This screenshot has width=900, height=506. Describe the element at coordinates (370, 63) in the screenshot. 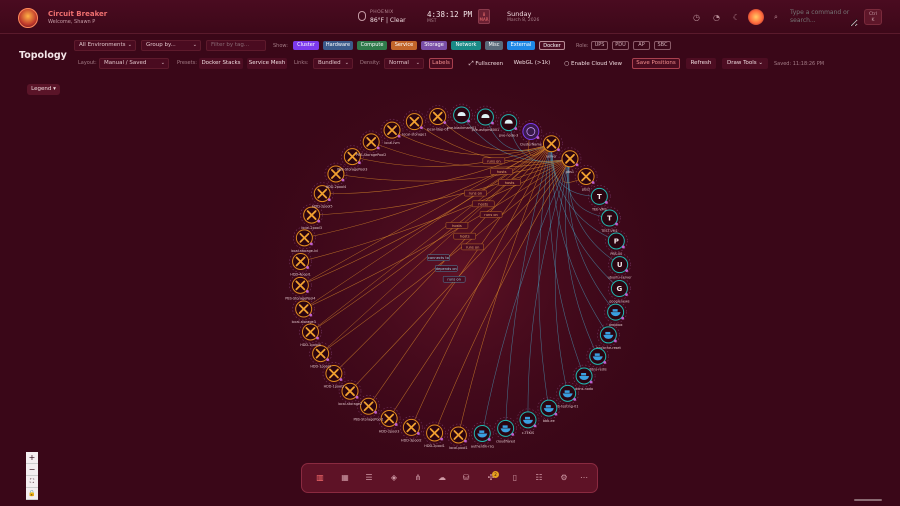

I see `density-label: Density:` at that location.